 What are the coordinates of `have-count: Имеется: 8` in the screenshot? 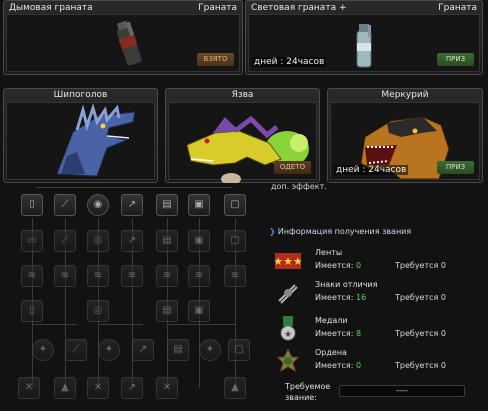 It's located at (338, 333).